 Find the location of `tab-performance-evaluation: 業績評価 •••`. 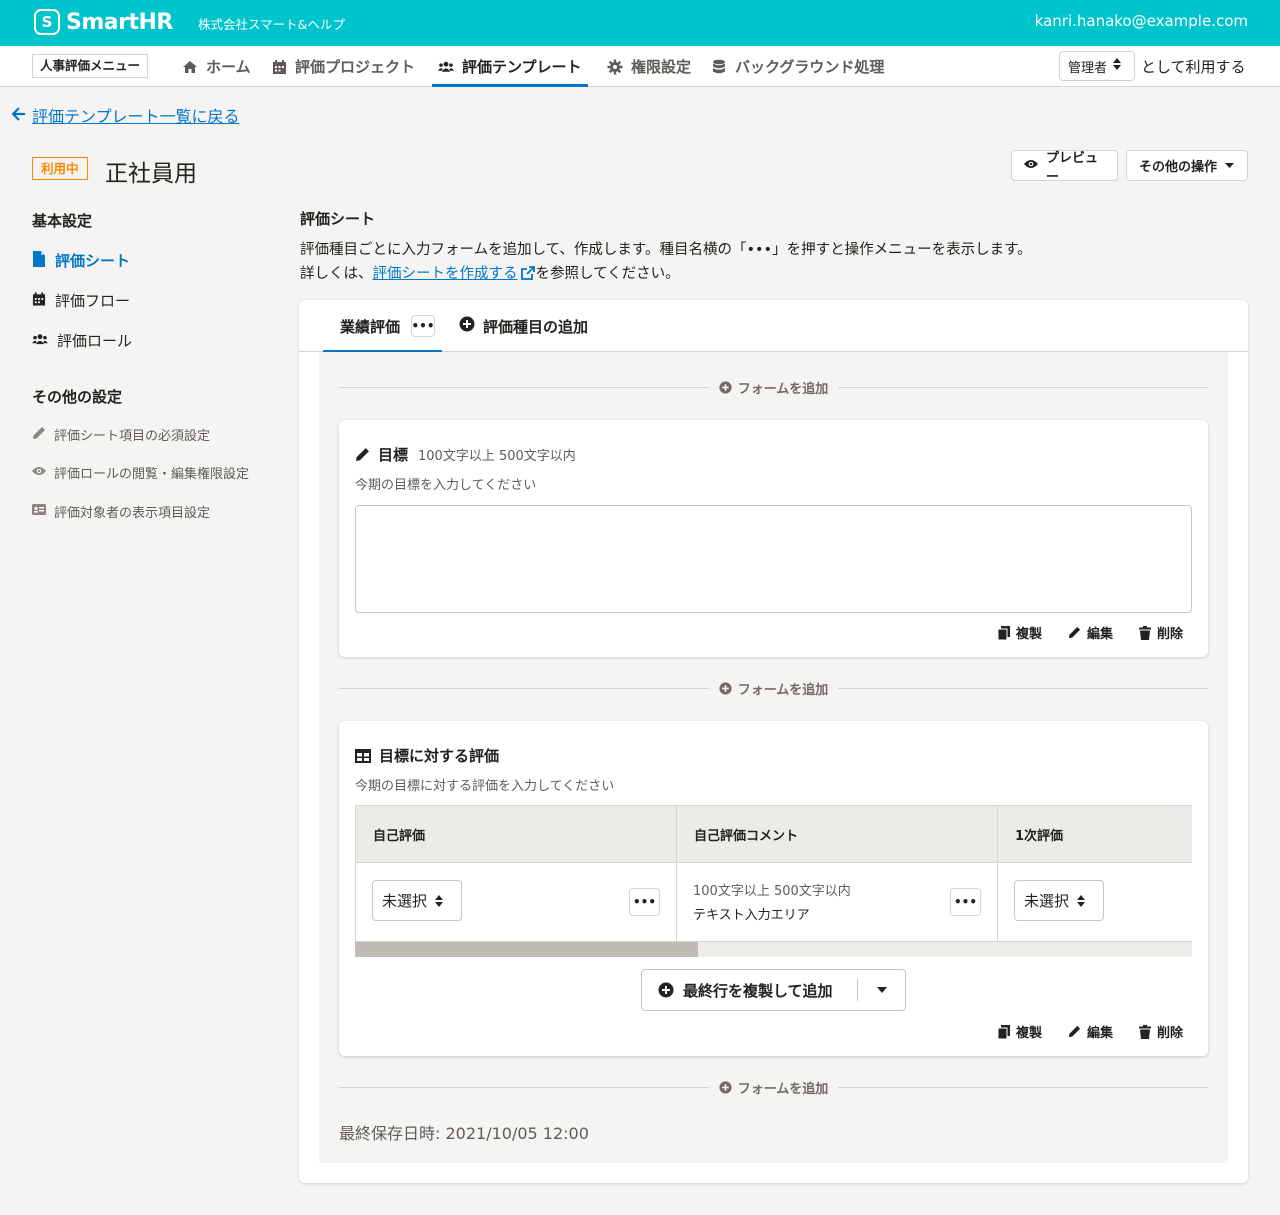

tab-performance-evaluation: 業績評価 ••• is located at coordinates (382, 326).